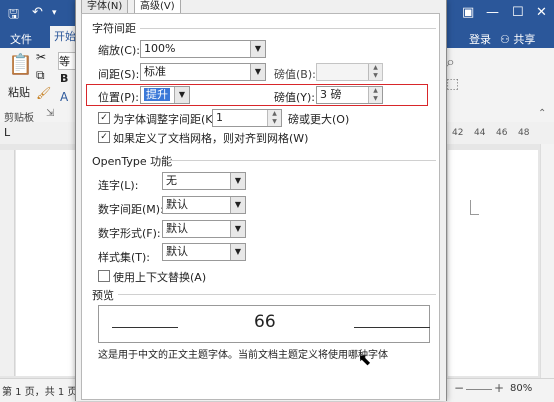 Image resolution: width=554 pixels, height=402 pixels. I want to click on share-label: 共享, so click(524, 39).